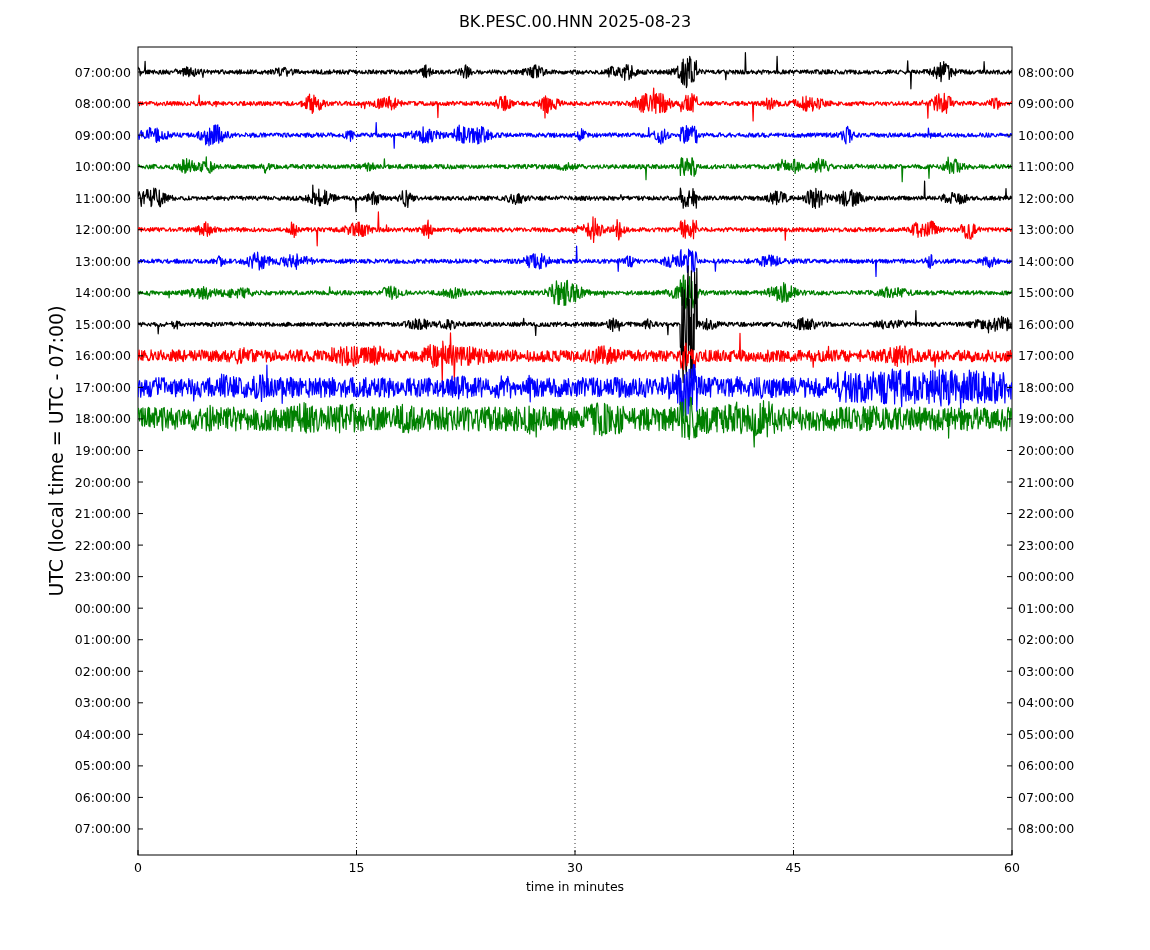 Image resolution: width=1150 pixels, height=950 pixels. Describe the element at coordinates (1012, 867) in the screenshot. I see `x-tick-label: 60` at that location.